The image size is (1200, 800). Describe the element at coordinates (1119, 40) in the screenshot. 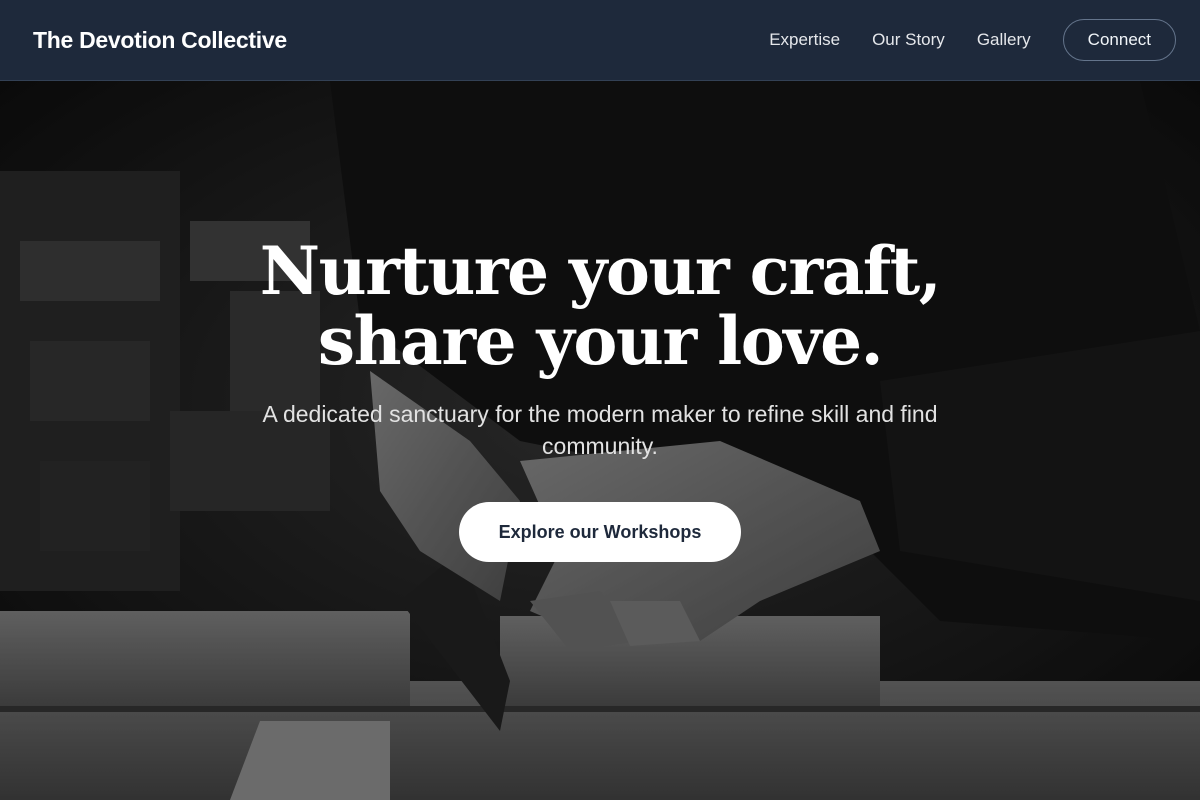

I see `connect-button: Connect` at that location.